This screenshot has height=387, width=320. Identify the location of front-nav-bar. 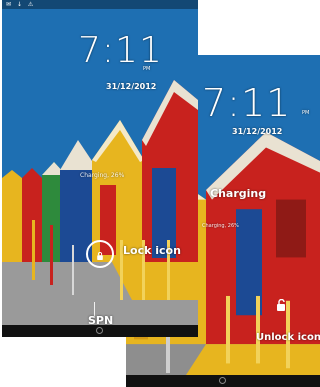
(100, 331).